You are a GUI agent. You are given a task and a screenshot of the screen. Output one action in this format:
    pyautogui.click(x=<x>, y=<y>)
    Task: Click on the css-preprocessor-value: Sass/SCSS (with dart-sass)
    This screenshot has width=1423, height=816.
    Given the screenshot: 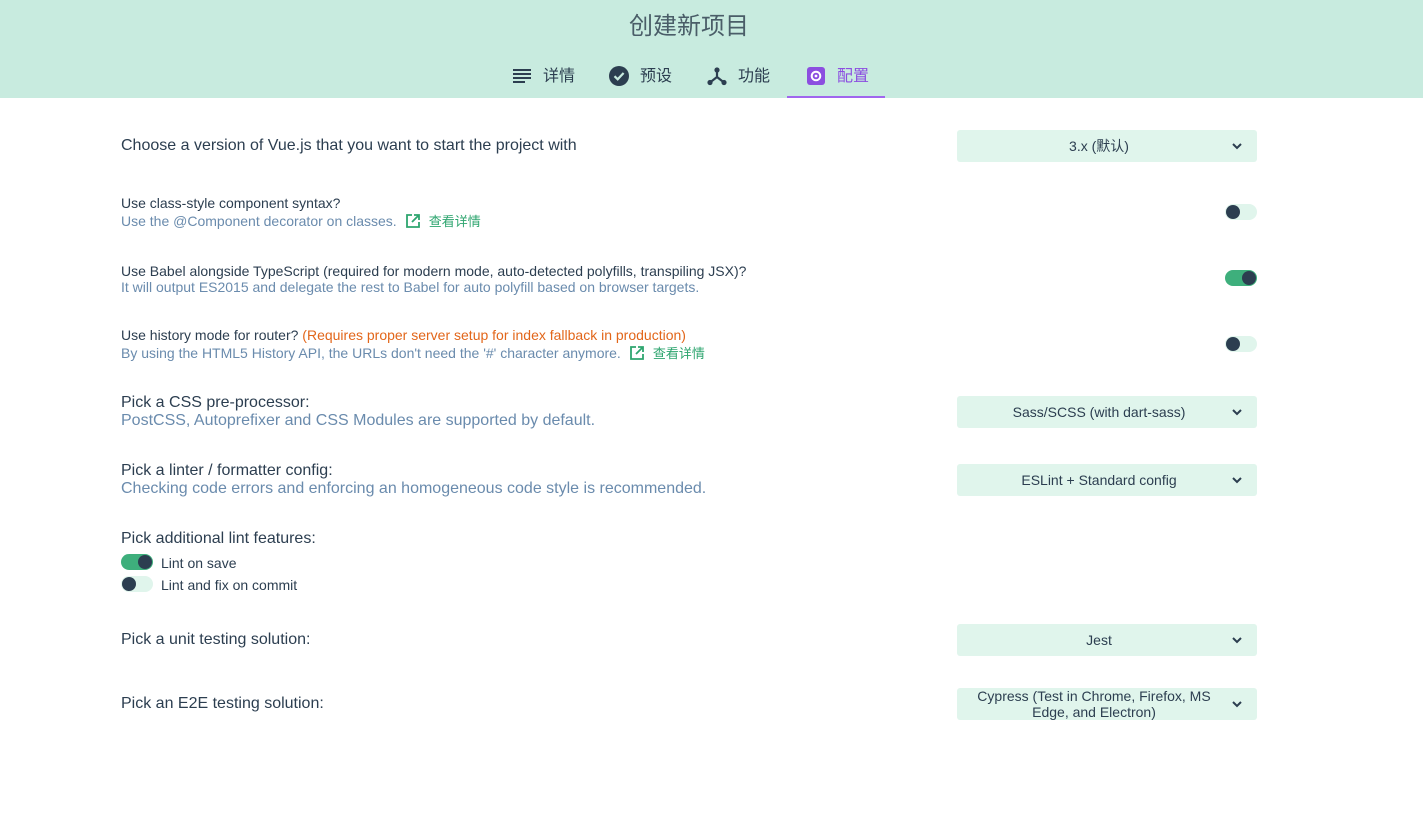 What is the action you would take?
    pyautogui.click(x=1099, y=412)
    